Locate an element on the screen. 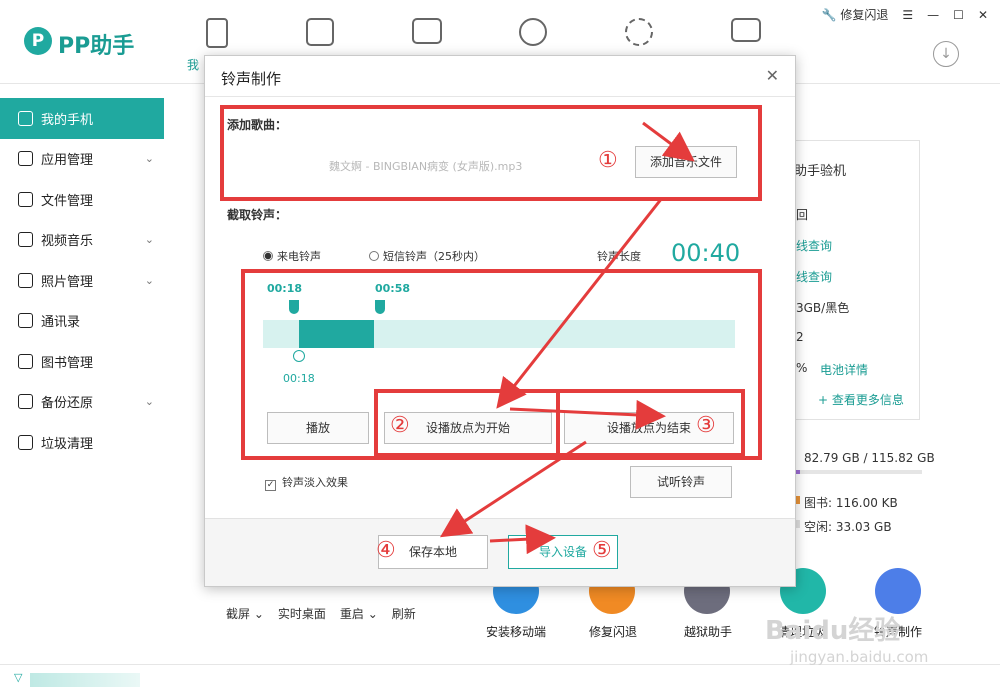 The image size is (1000, 693). arrow-to-set-start is located at coordinates (580, 303).